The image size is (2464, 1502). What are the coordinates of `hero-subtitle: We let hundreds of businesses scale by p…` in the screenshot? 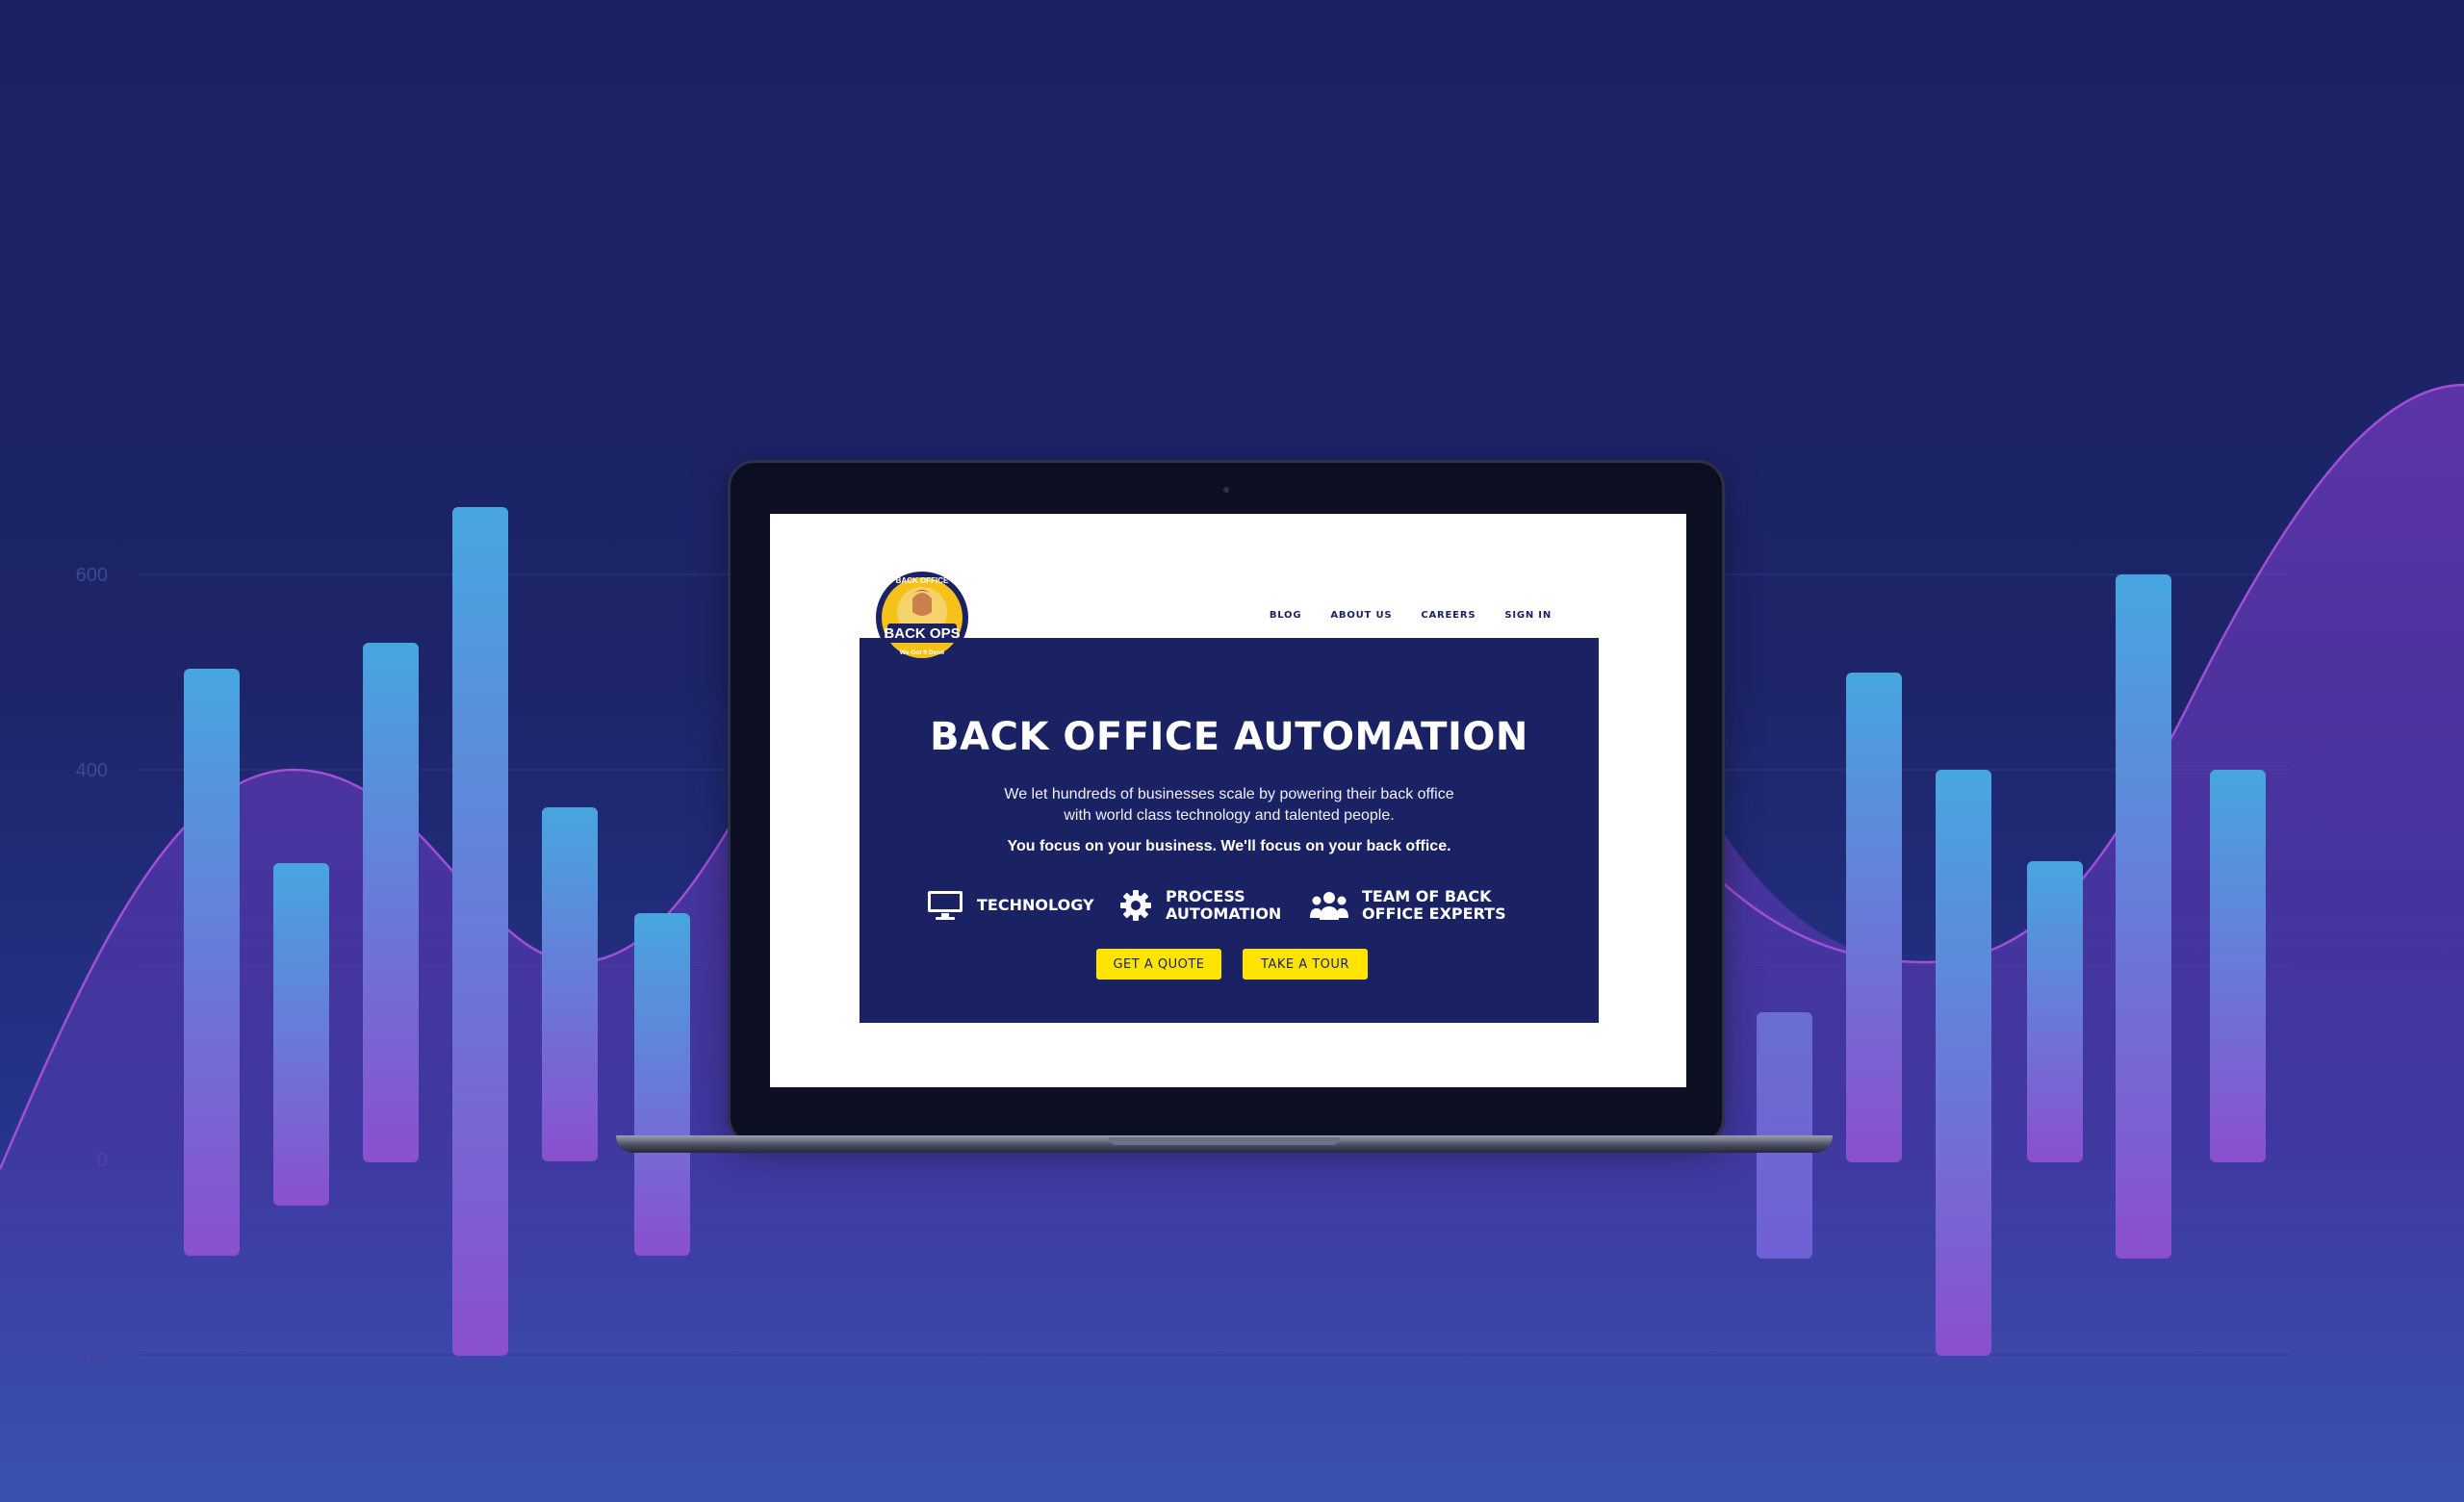 It's located at (1229, 806).